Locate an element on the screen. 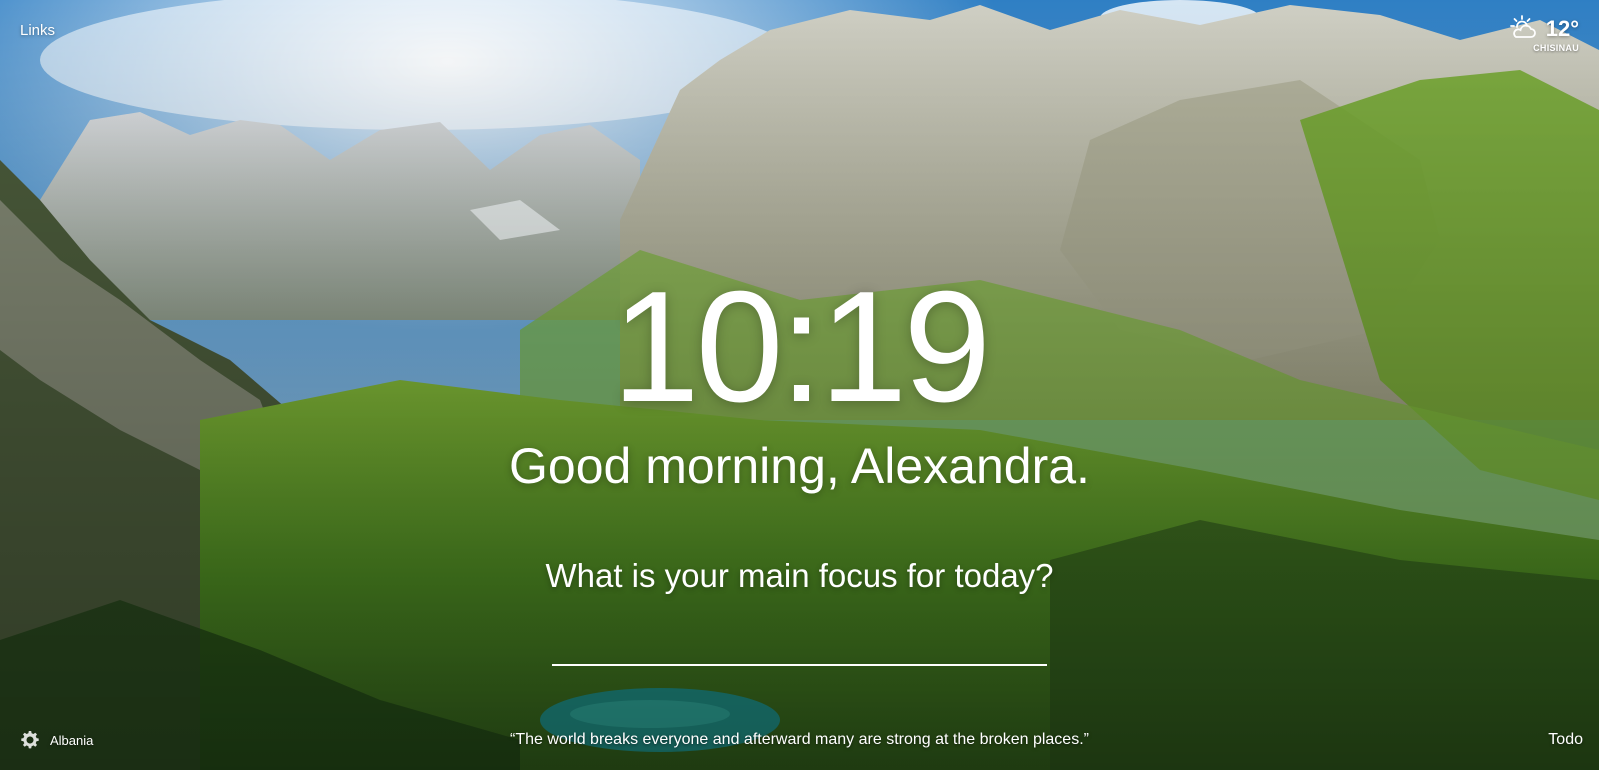 This screenshot has width=1599, height=770. weather-widget: 12° CHISINAU is located at coordinates (1541, 36).